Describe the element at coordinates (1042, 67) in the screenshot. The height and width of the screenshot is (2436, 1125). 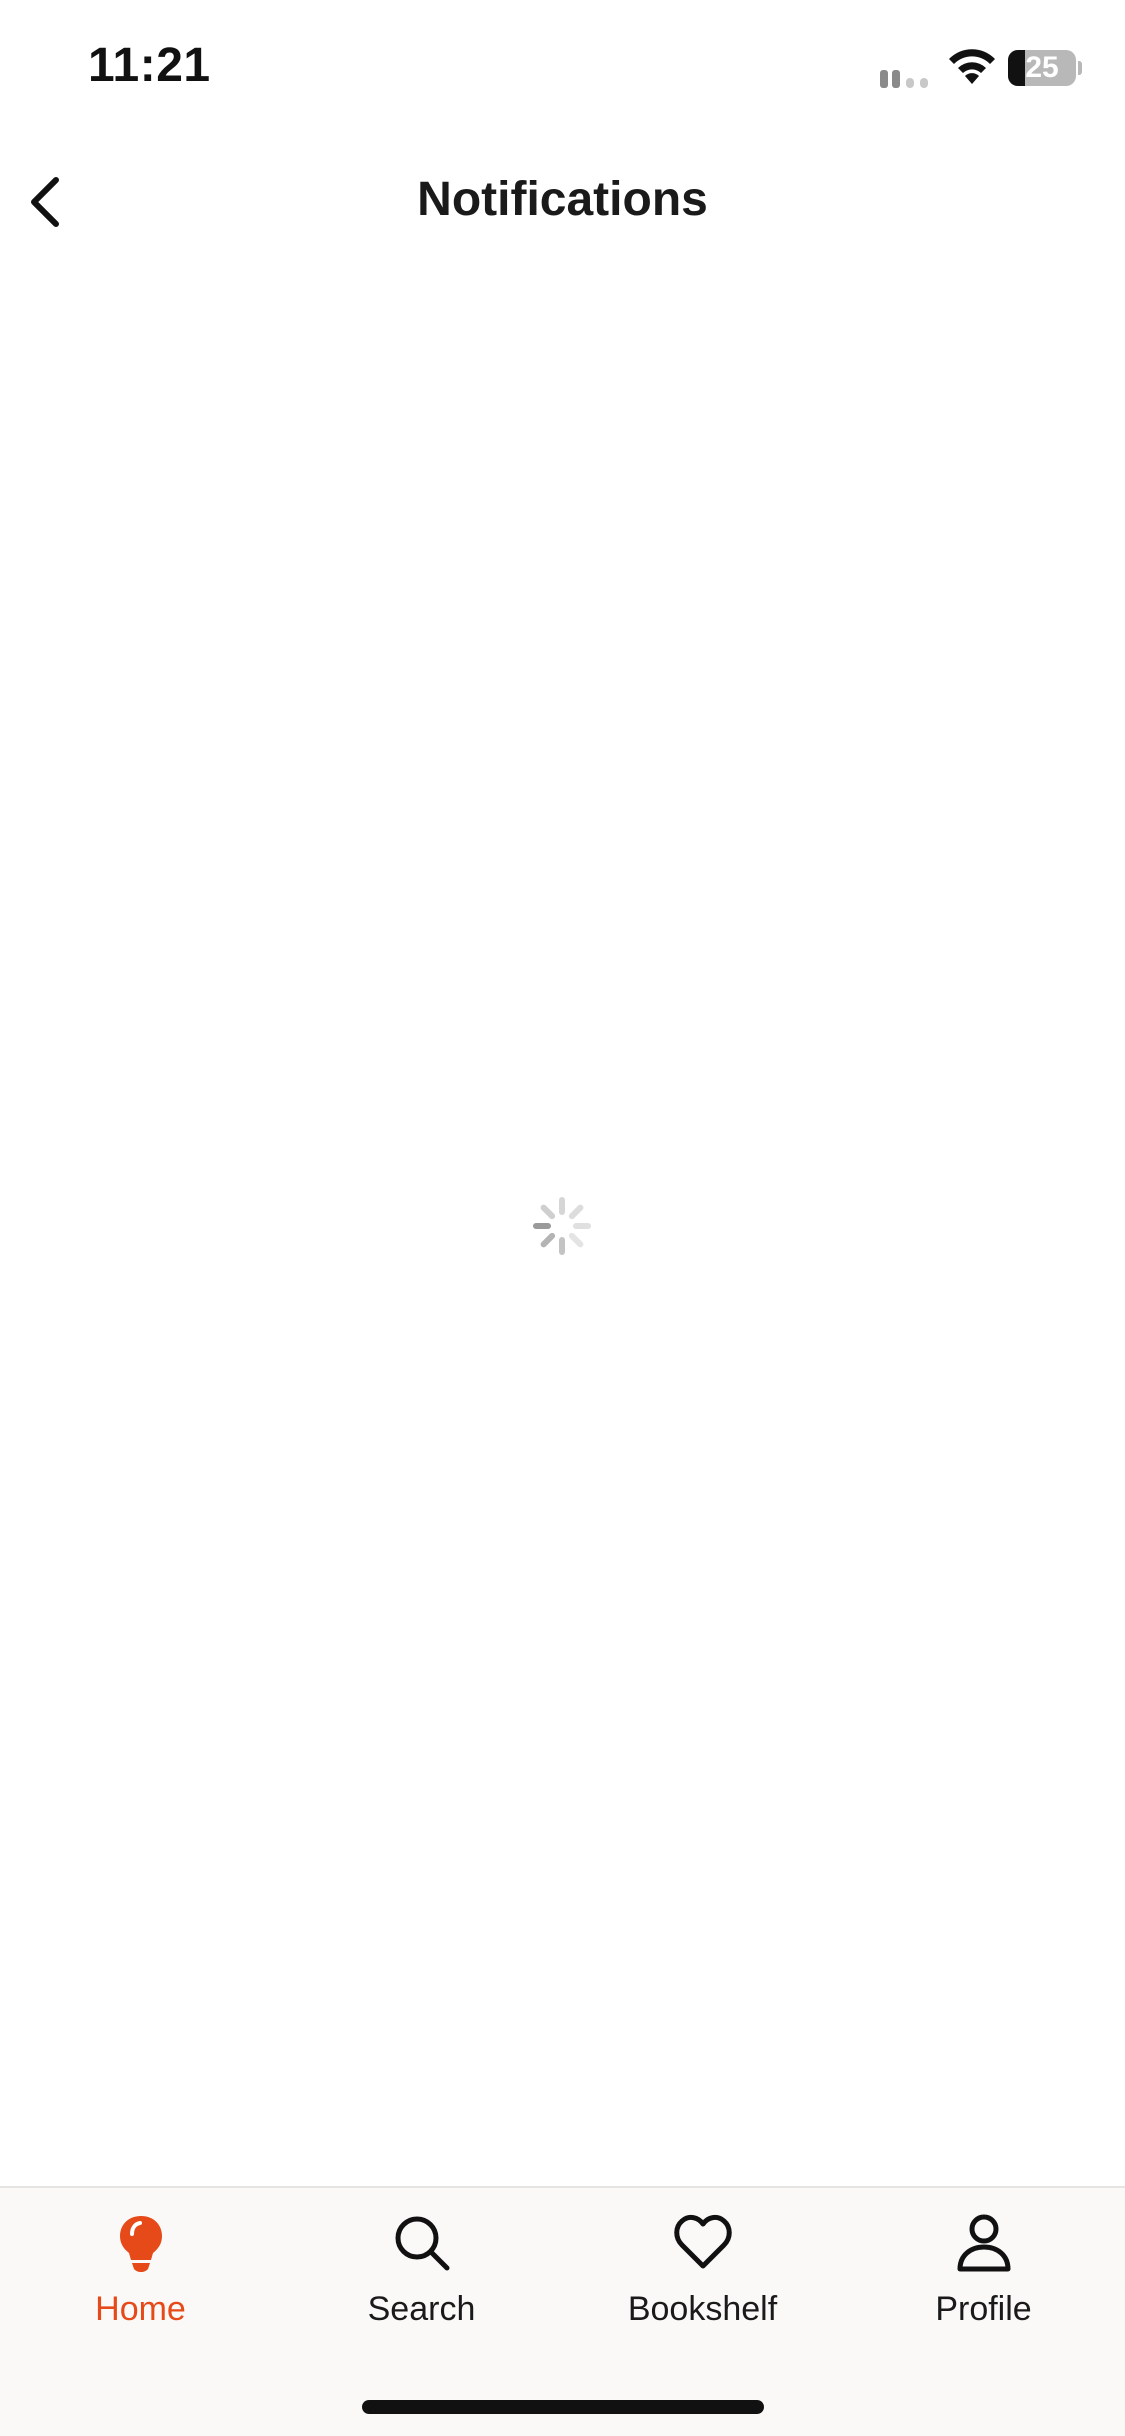
I see `battery-percent: 25` at that location.